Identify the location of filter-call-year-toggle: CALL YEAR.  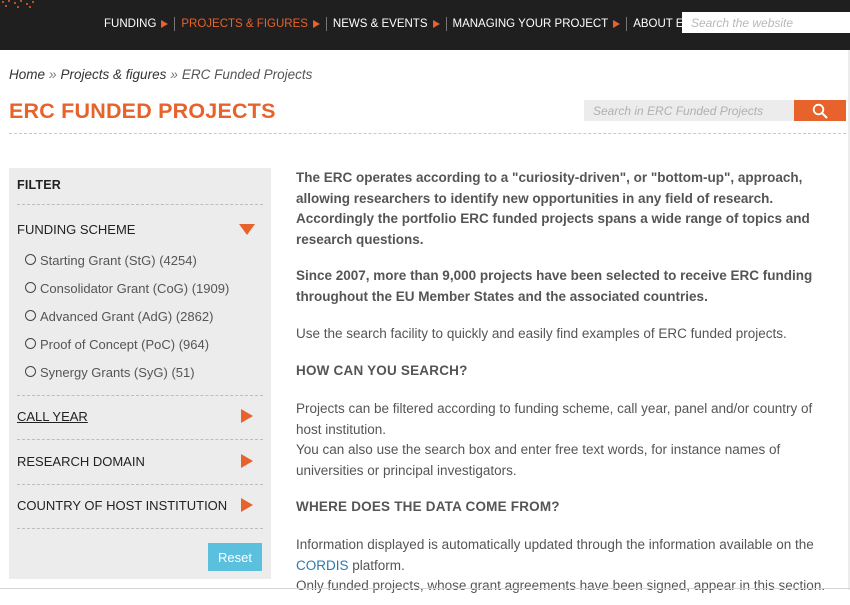
(140, 416).